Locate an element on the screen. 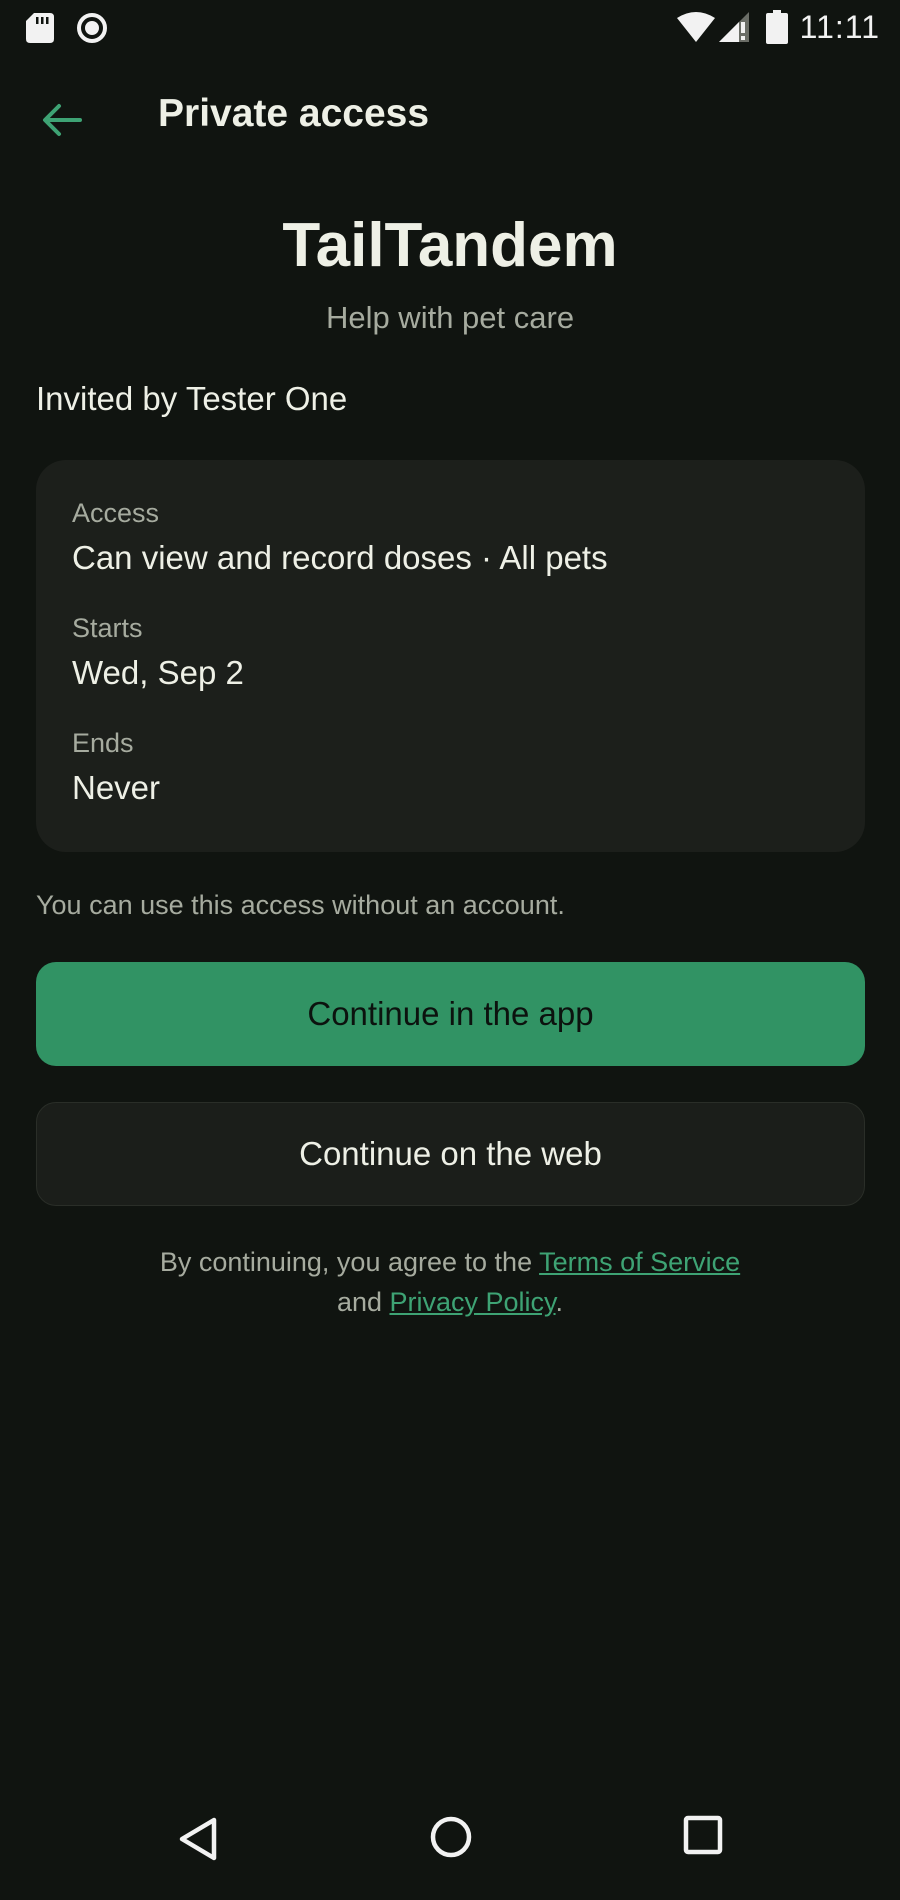 This screenshot has width=900, height=1900. legal-suffix: . is located at coordinates (559, 1302).